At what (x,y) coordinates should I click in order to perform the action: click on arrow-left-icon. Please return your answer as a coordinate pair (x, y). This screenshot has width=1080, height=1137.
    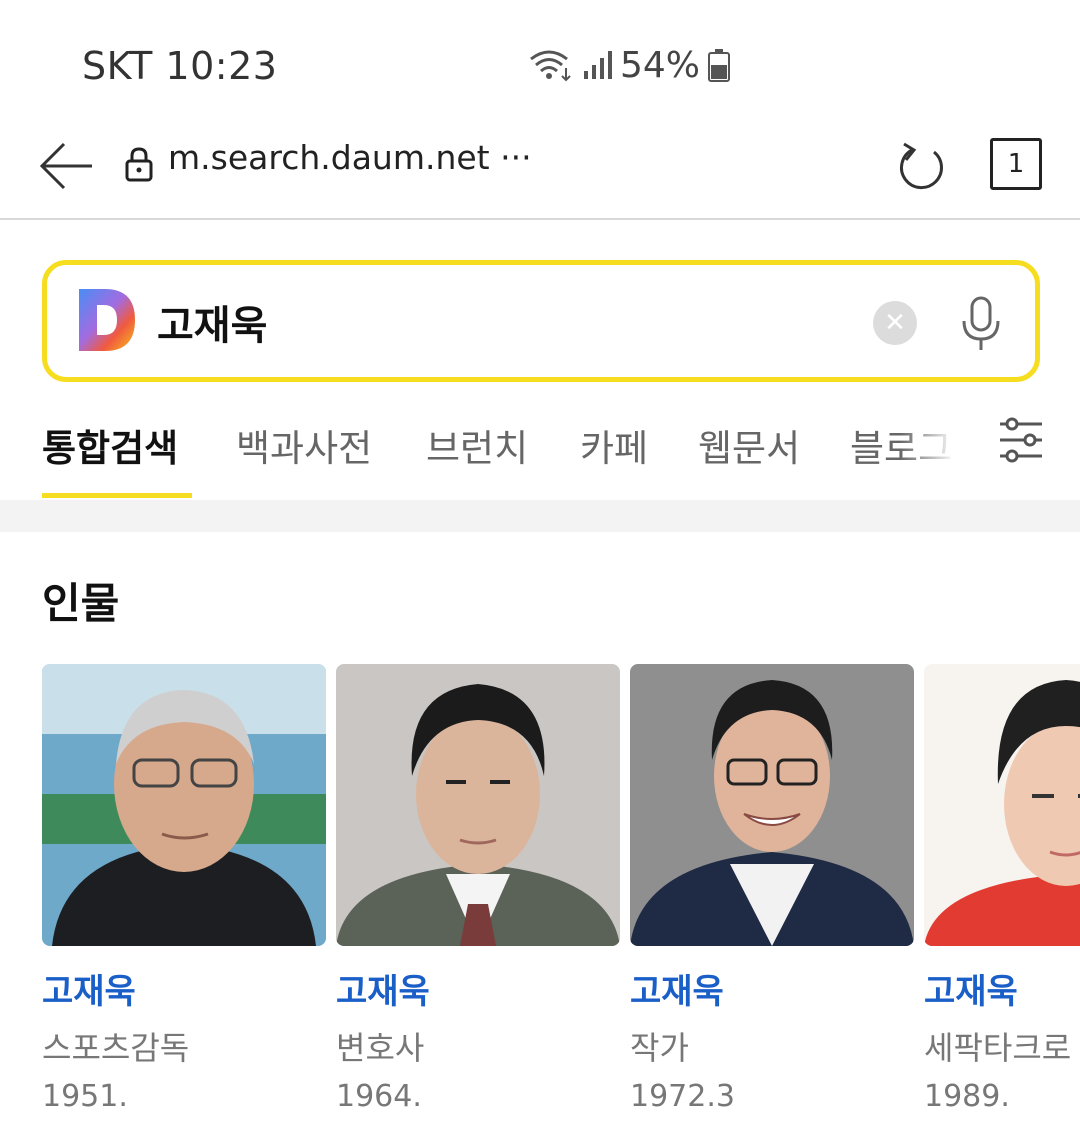
    Looking at the image, I should click on (65, 166).